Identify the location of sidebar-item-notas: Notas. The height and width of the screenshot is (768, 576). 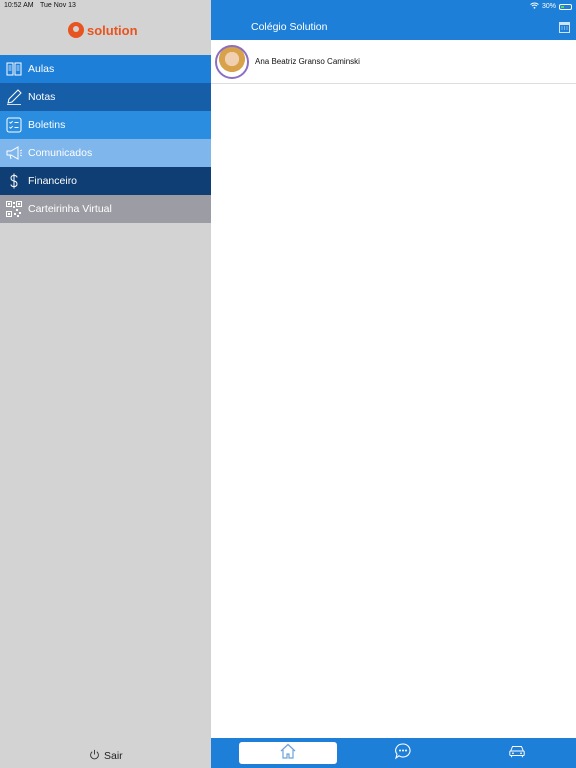
(105, 97).